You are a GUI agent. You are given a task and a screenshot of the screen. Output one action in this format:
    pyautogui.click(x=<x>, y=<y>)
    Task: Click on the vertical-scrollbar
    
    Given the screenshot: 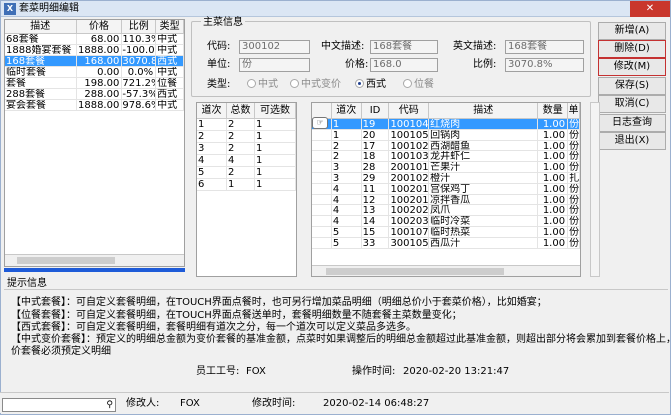 What is the action you would take?
    pyautogui.click(x=595, y=189)
    